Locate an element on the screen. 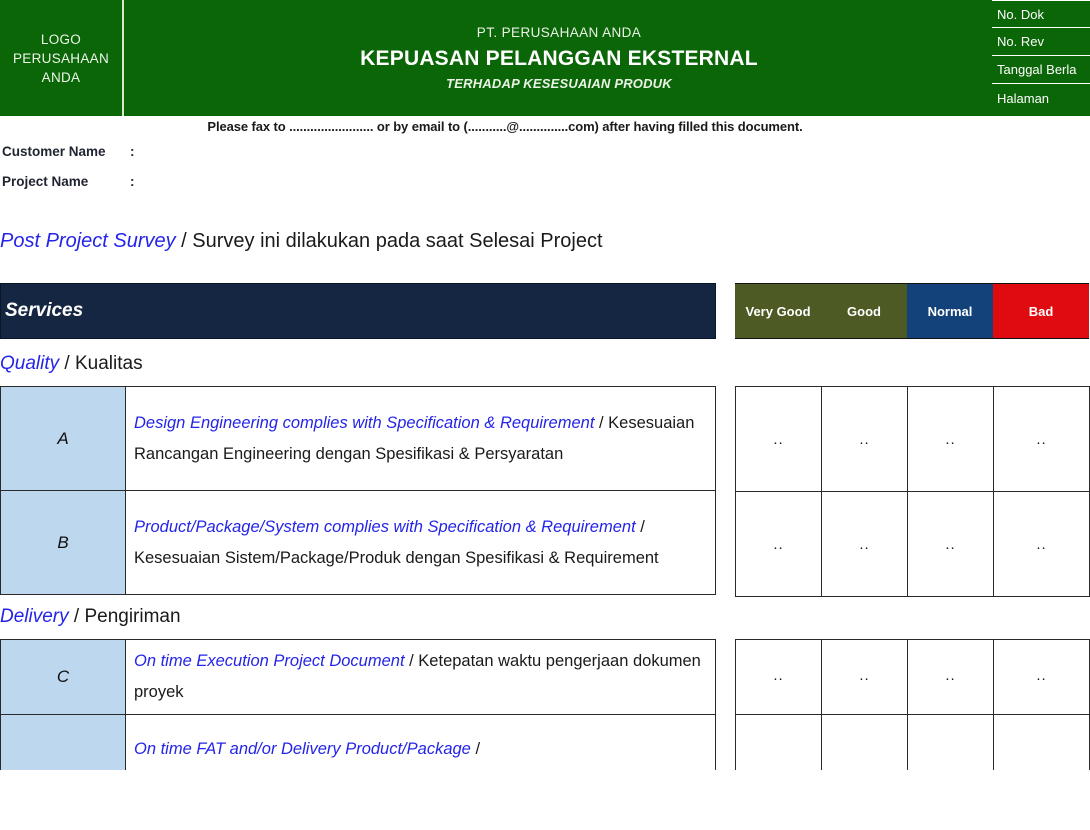 The image size is (1090, 830). rating-header-bad: Bad is located at coordinates (1041, 311).